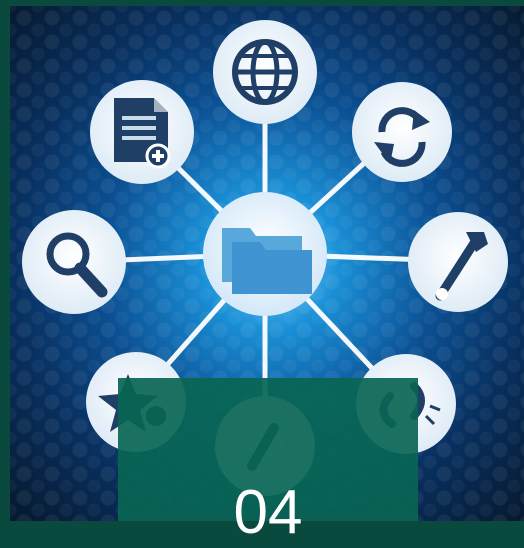 The image size is (524, 548). Describe the element at coordinates (265, 72) in the screenshot. I see `globe-icon` at that location.